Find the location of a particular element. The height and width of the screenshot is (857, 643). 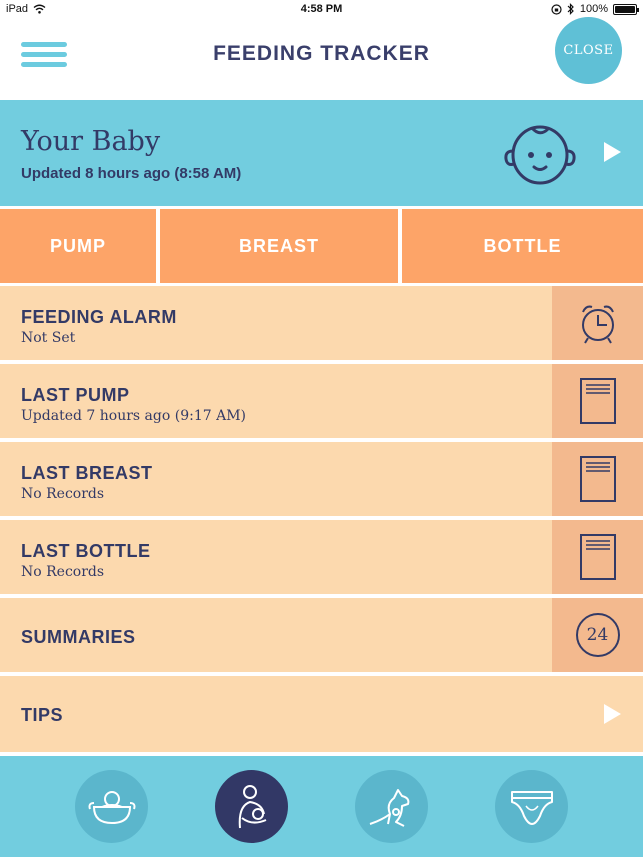

row-last-breast: LAST BREAST No Records is located at coordinates (321, 479).